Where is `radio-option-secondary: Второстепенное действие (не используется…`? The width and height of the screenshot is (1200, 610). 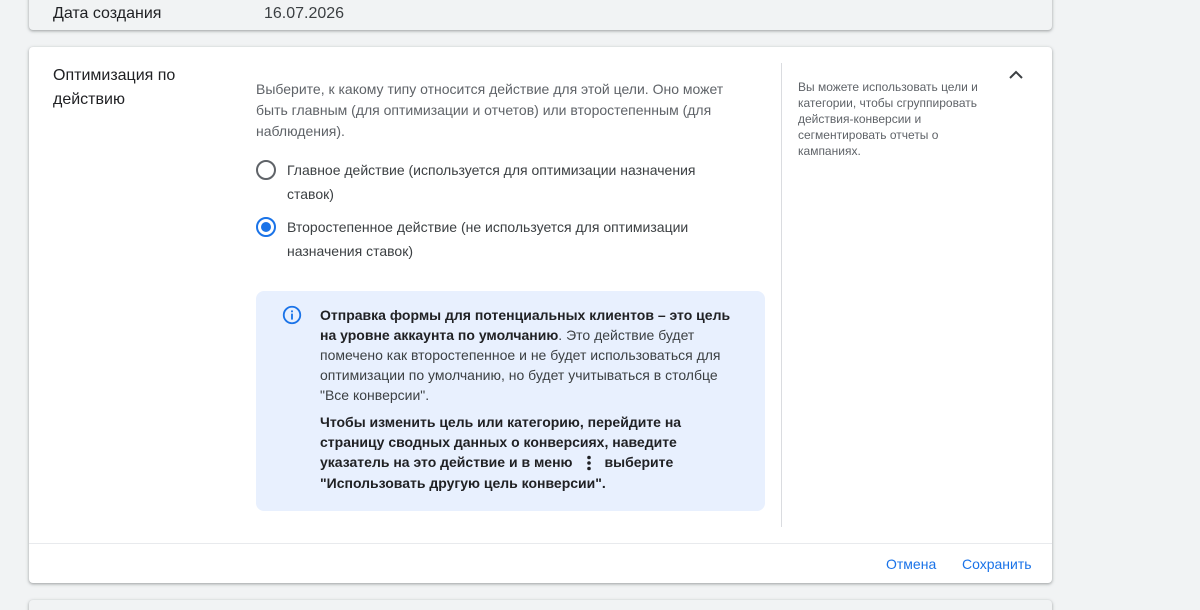 radio-option-secondary: Второстепенное действие (не используется… is located at coordinates (506, 239).